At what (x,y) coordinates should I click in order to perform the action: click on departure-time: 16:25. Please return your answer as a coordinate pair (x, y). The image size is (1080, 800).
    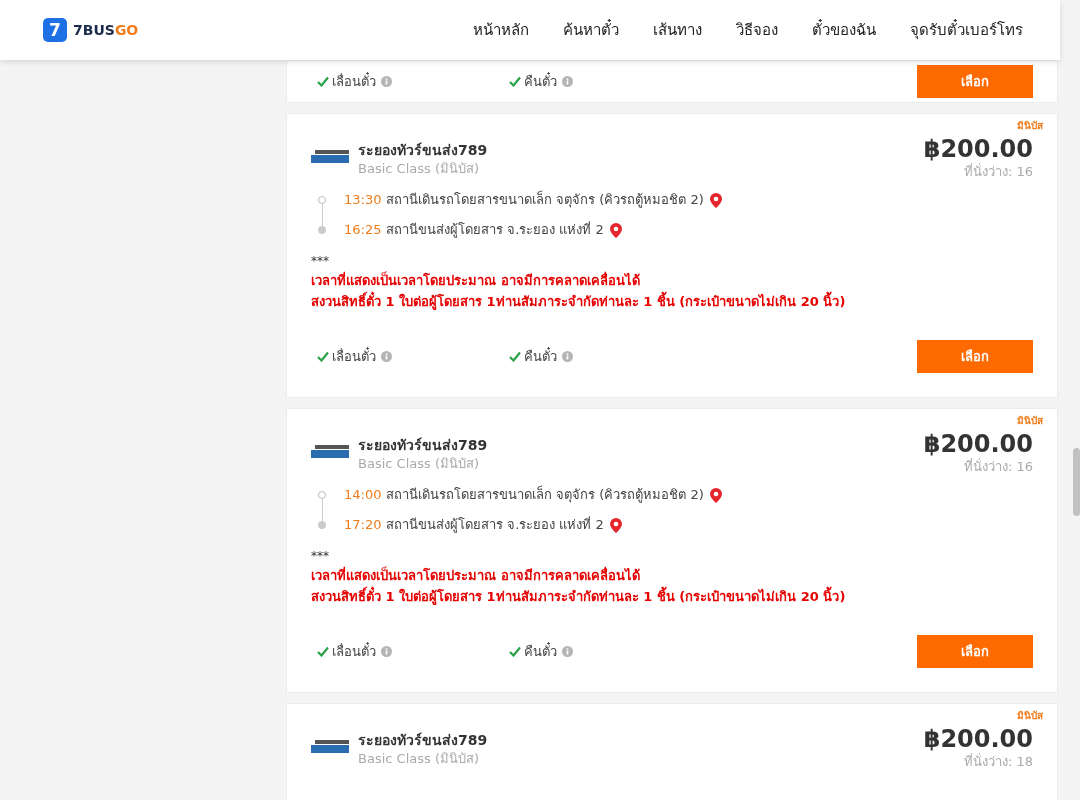
    Looking at the image, I should click on (363, 230).